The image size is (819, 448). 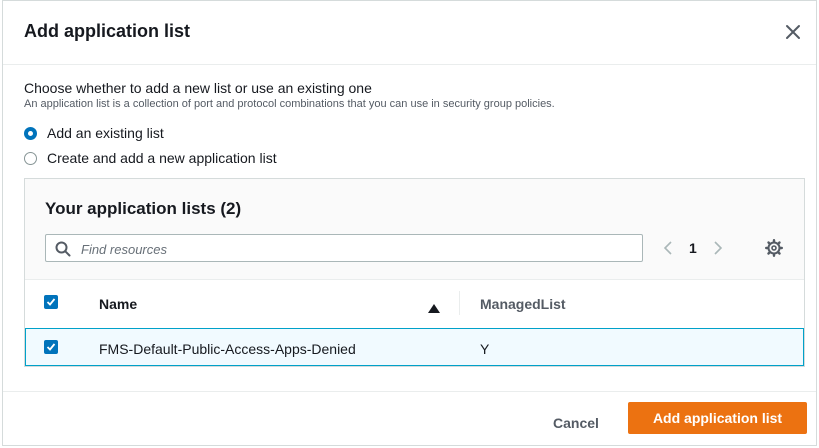 I want to click on sort-ascending-icon, so click(x=434, y=309).